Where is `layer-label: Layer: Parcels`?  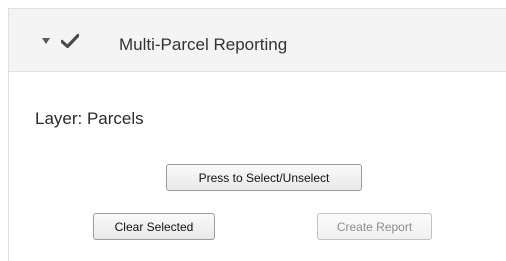
layer-label: Layer: Parcels is located at coordinates (89, 118).